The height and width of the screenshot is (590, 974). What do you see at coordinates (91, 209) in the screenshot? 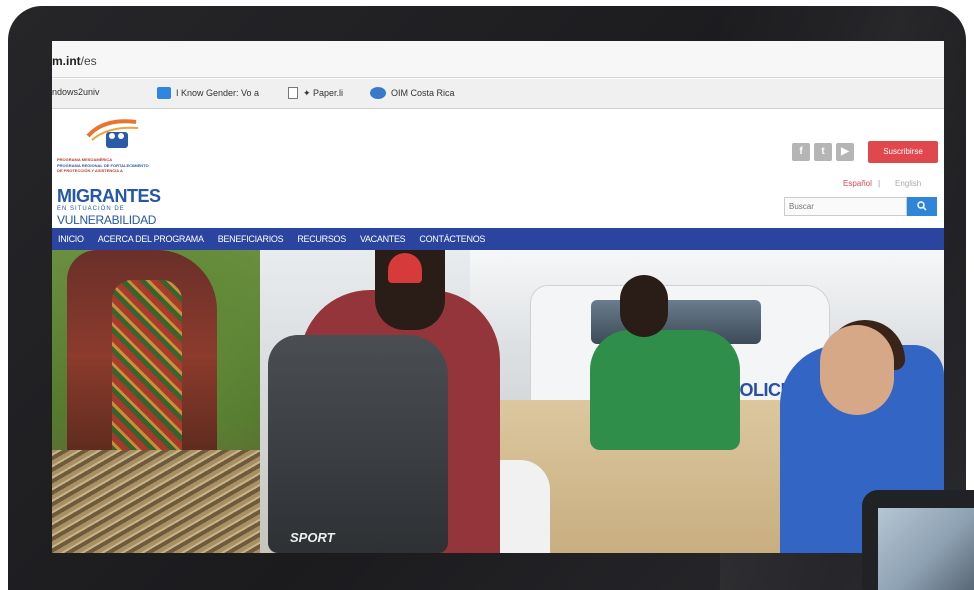
I see `logo-subtitle: EN SITUACIÓN DE` at bounding box center [91, 209].